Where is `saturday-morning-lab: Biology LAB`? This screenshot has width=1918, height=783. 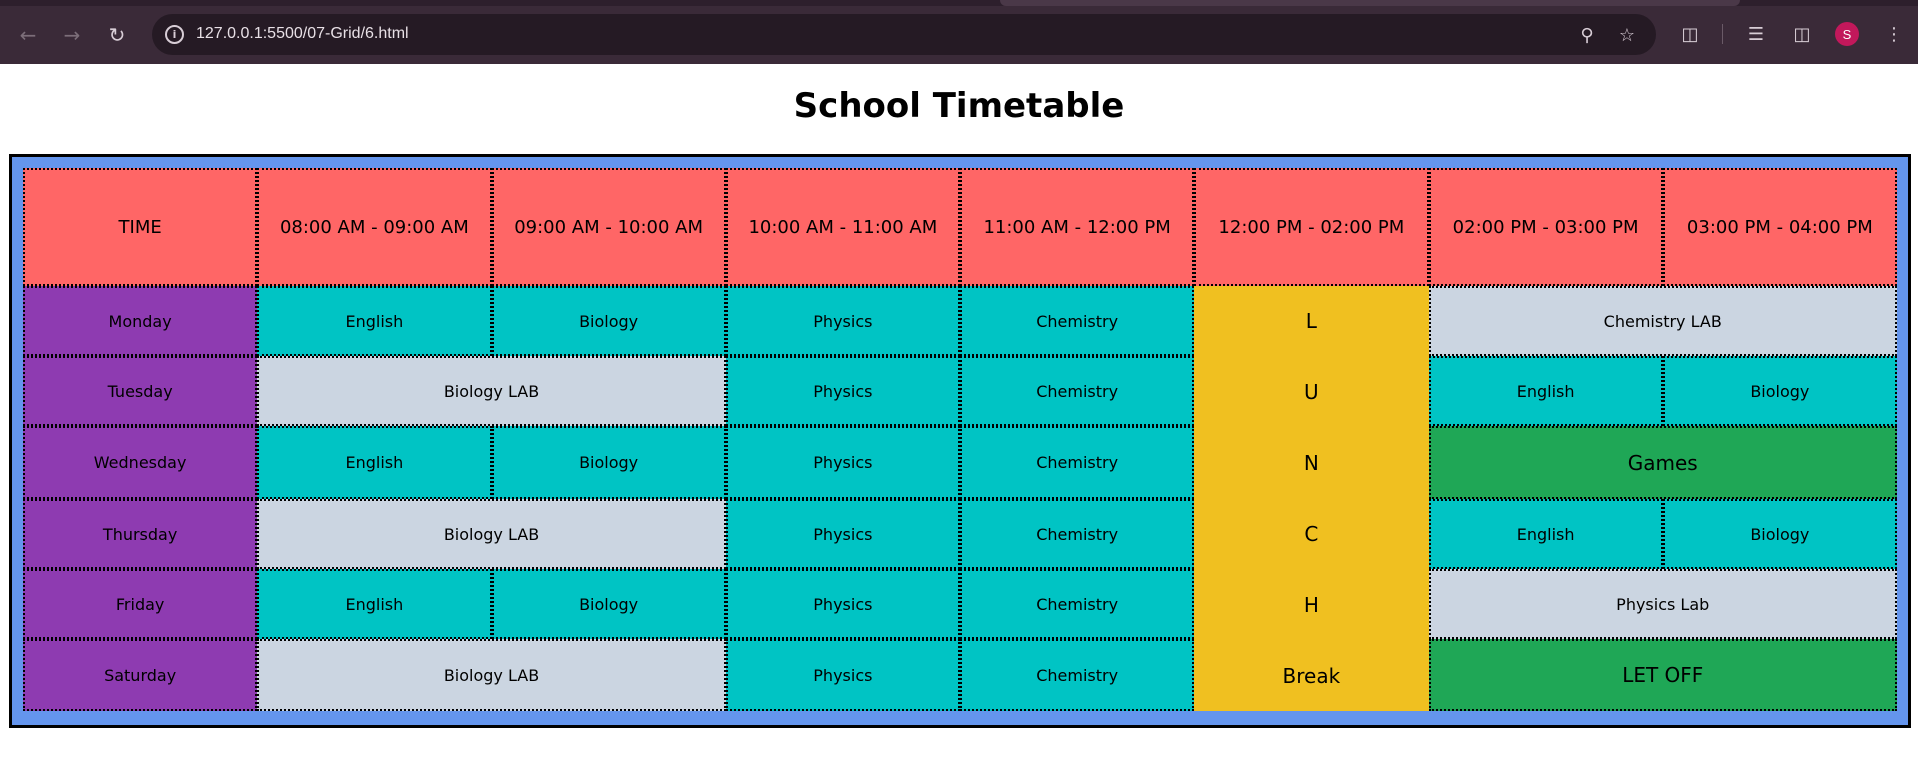
saturday-morning-lab: Biology LAB is located at coordinates (491, 675).